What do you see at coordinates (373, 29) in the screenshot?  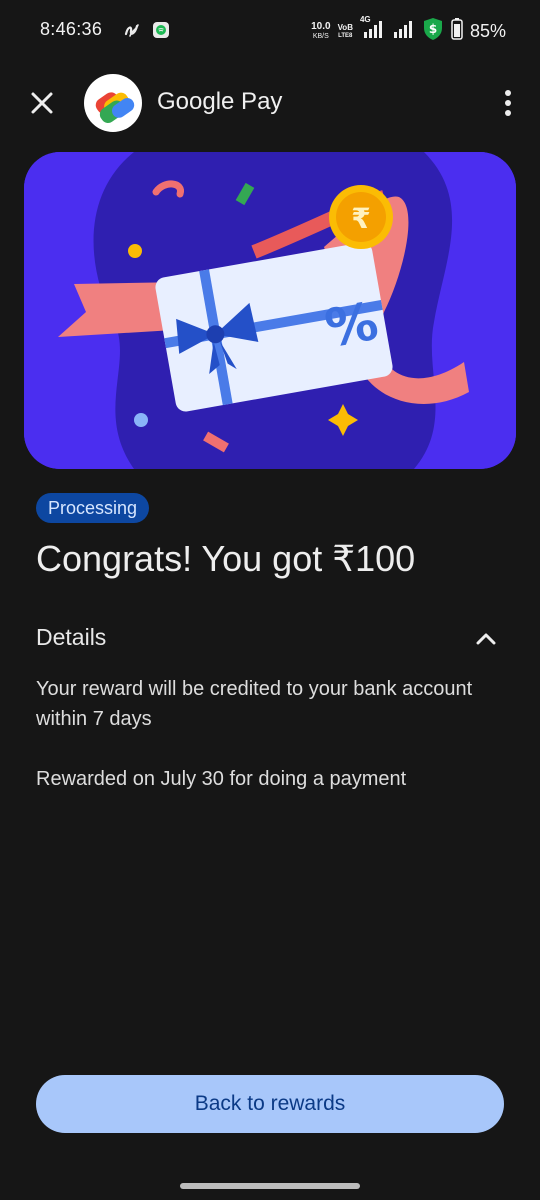 I see `signal-4g-icon: 4G` at bounding box center [373, 29].